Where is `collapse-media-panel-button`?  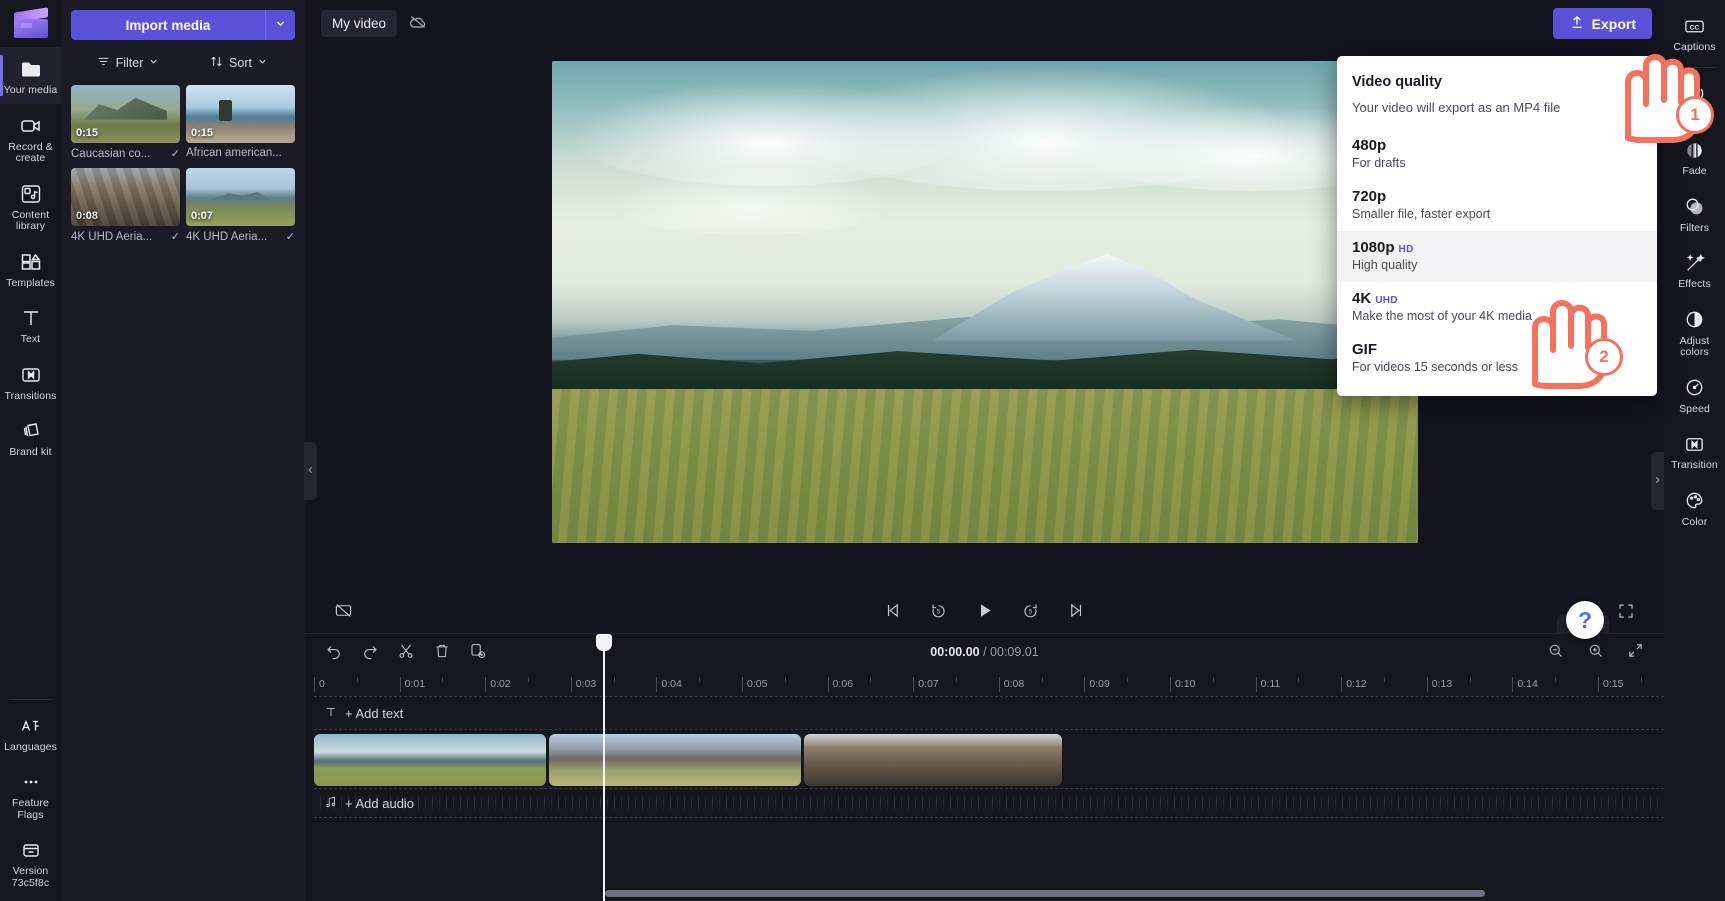
collapse-media-panel-button is located at coordinates (310, 471).